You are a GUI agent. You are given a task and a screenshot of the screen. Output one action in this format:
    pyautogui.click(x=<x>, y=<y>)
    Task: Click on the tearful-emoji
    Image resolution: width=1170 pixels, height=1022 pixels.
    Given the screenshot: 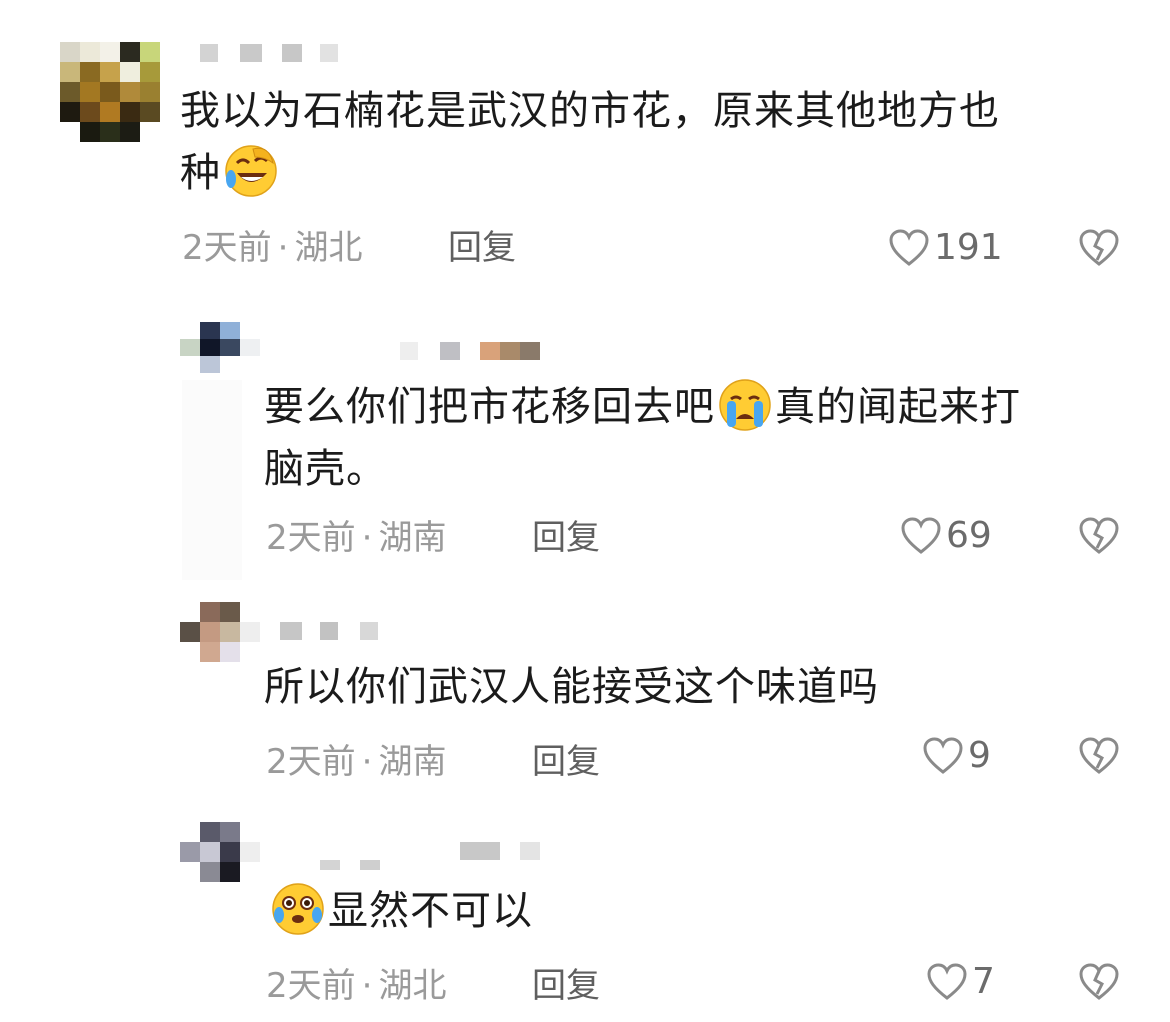 What is the action you would take?
    pyautogui.click(x=298, y=909)
    